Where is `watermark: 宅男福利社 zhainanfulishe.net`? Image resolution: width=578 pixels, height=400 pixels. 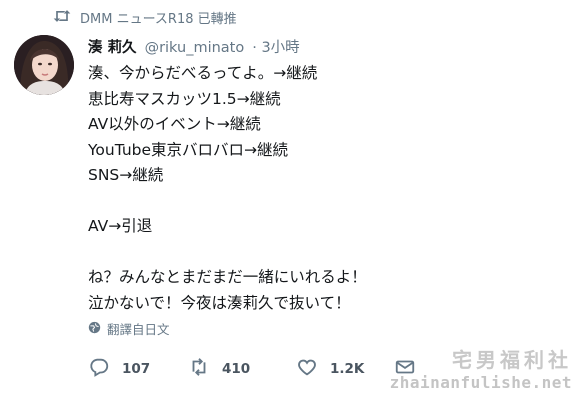
watermark: 宅男福利社 zhainanfulishe.net is located at coordinates (477, 370).